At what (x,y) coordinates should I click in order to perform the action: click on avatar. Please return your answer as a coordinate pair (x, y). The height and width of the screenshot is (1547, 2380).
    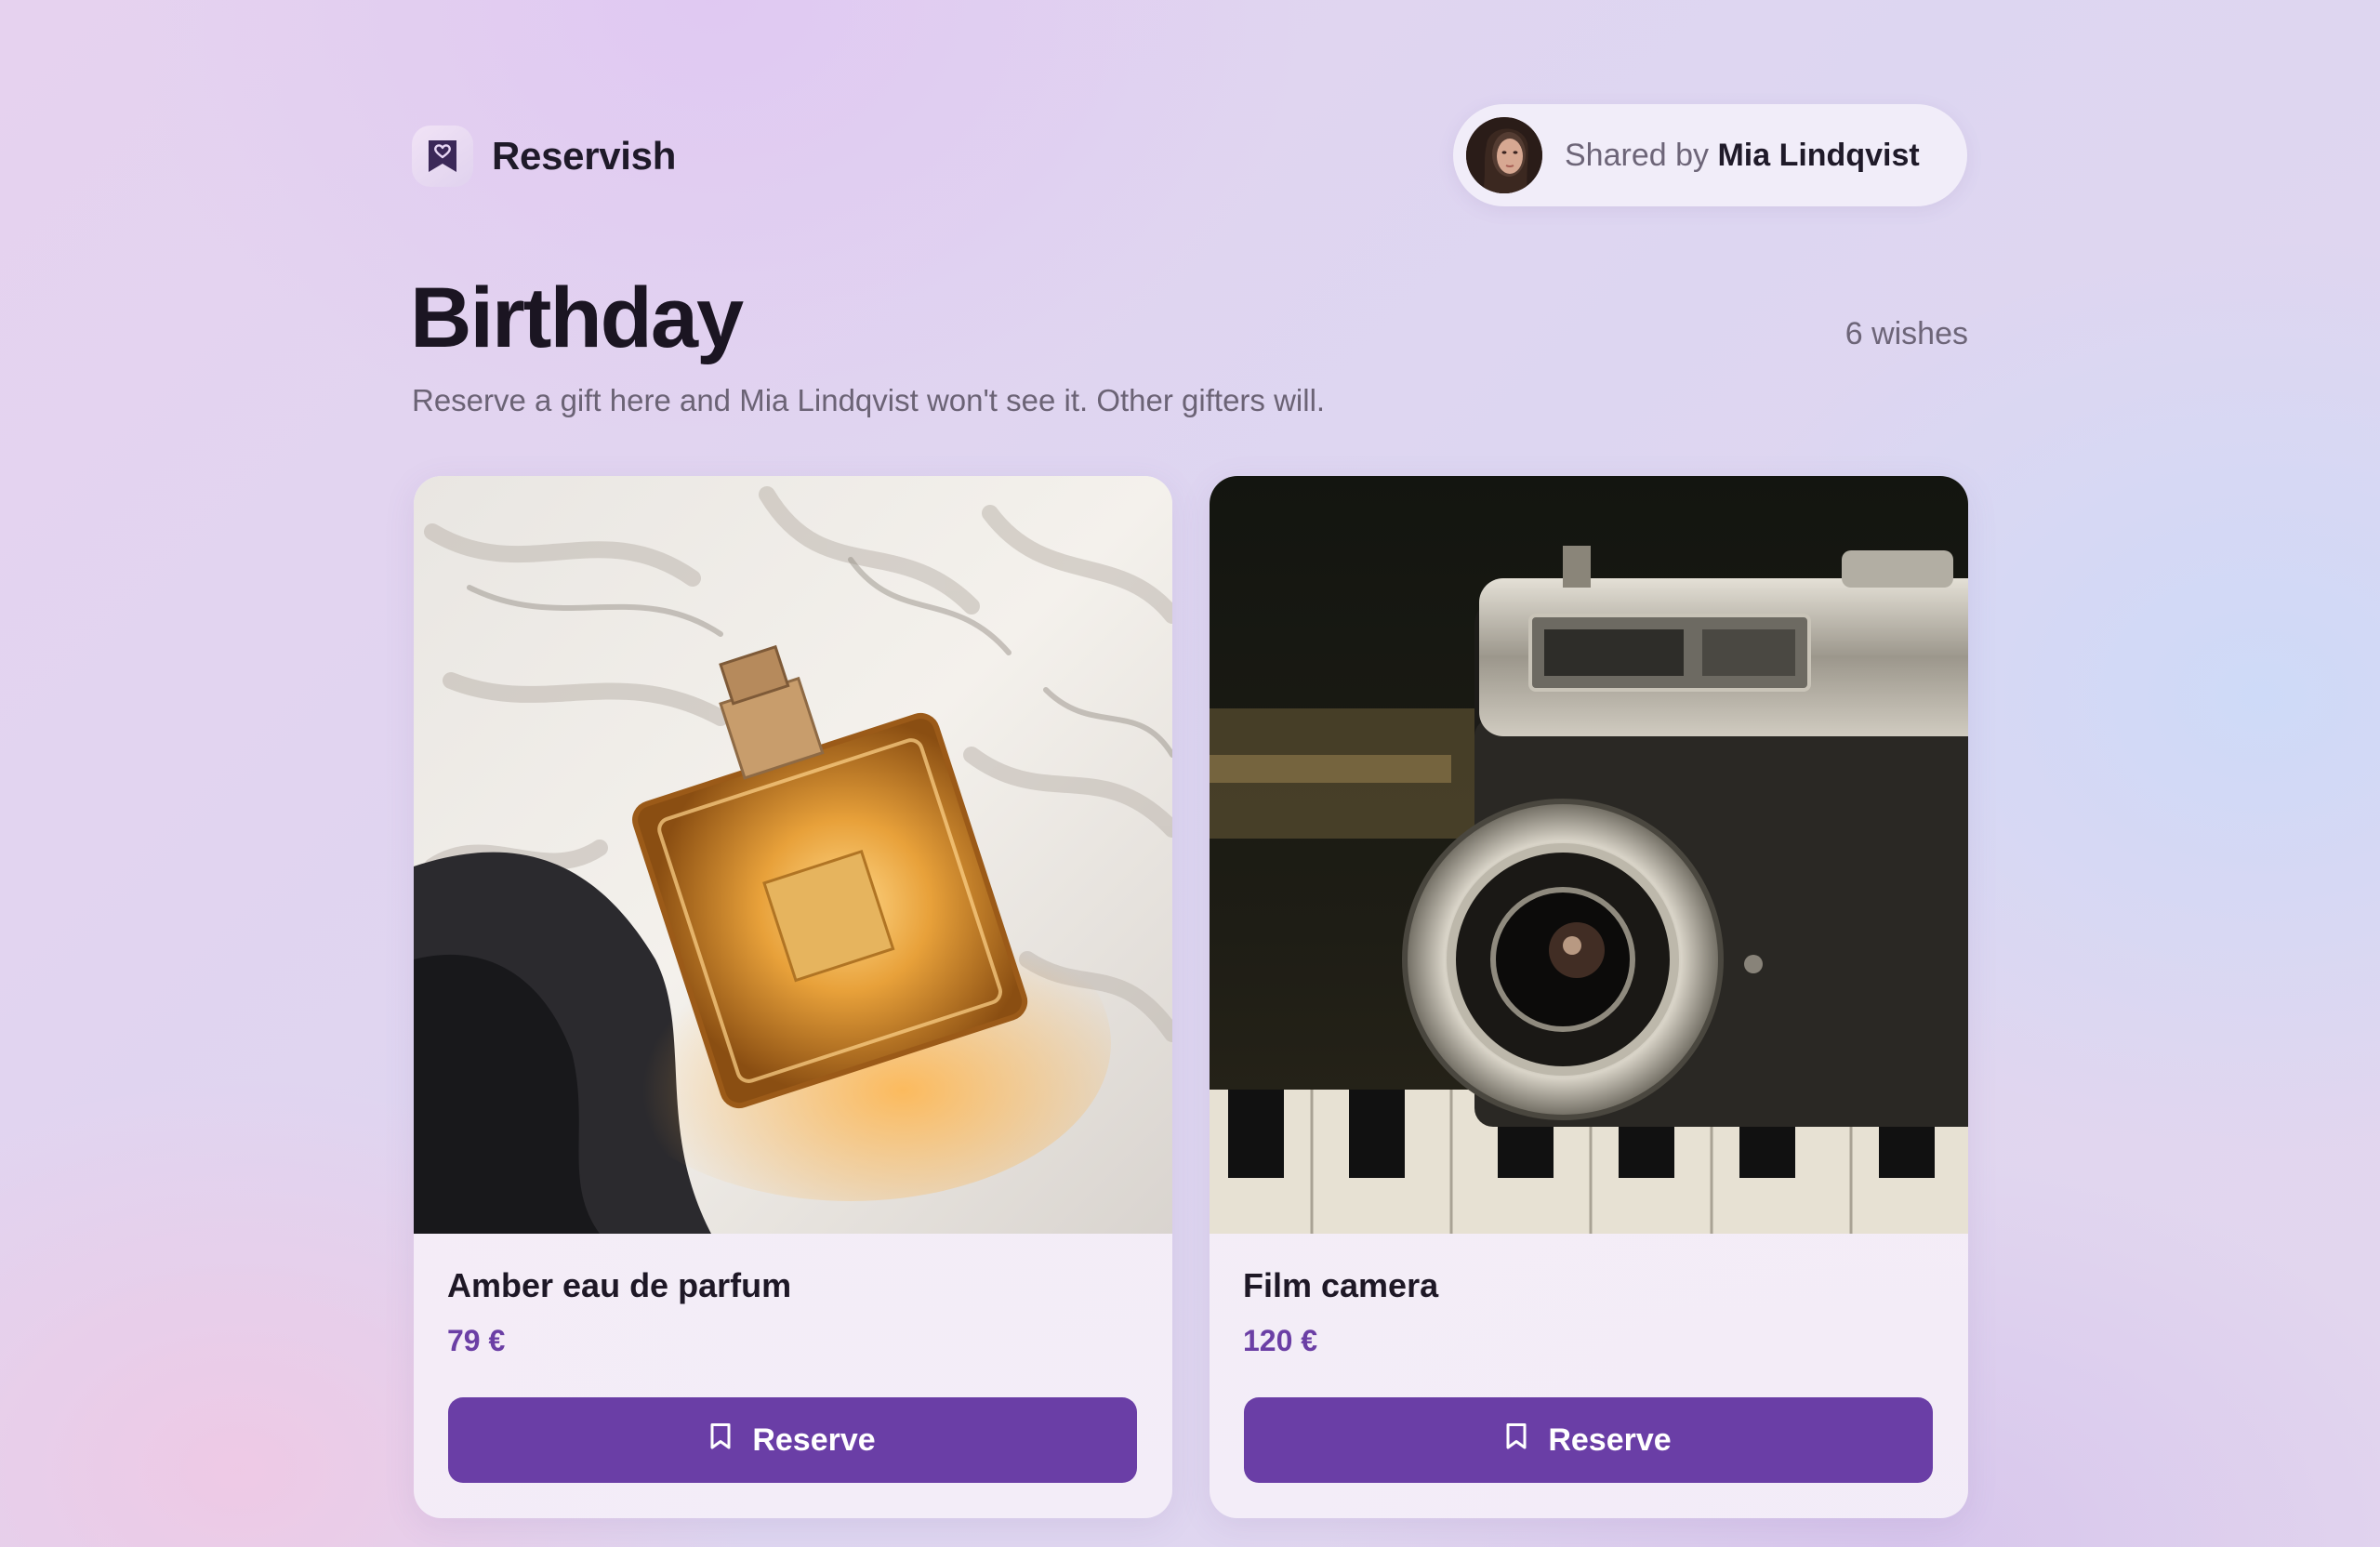
    Looking at the image, I should click on (1504, 155).